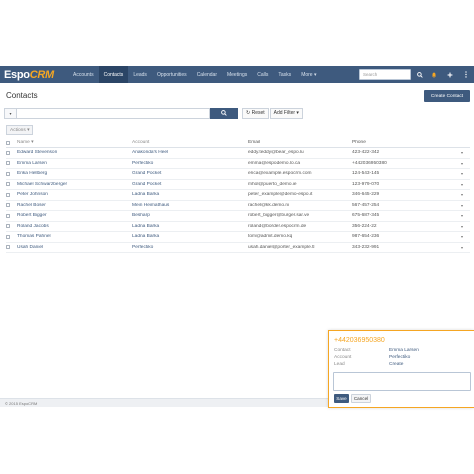  What do you see at coordinates (74, 226) in the screenshot?
I see `contact-name-link: Roland Jacobs` at bounding box center [74, 226].